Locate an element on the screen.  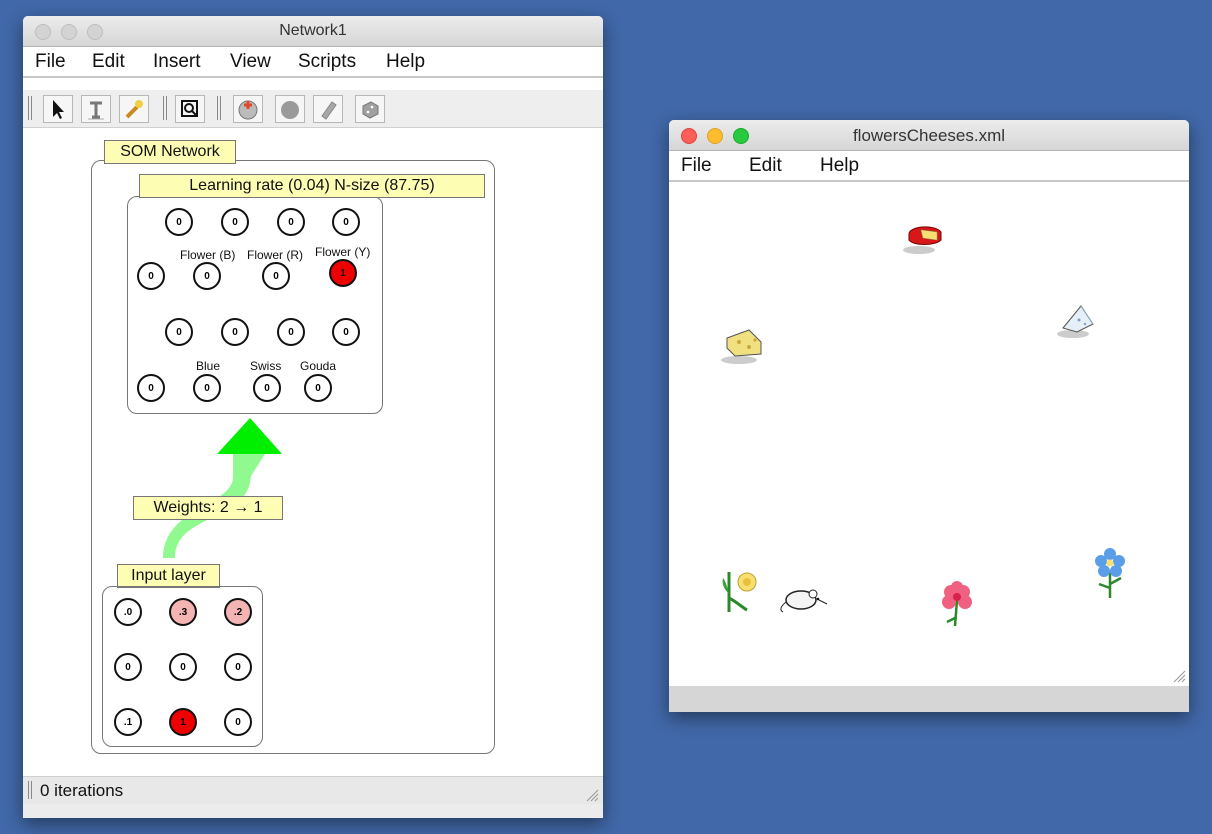
world-titlebar: flowersCheeses.xml is located at coordinates (929, 135).